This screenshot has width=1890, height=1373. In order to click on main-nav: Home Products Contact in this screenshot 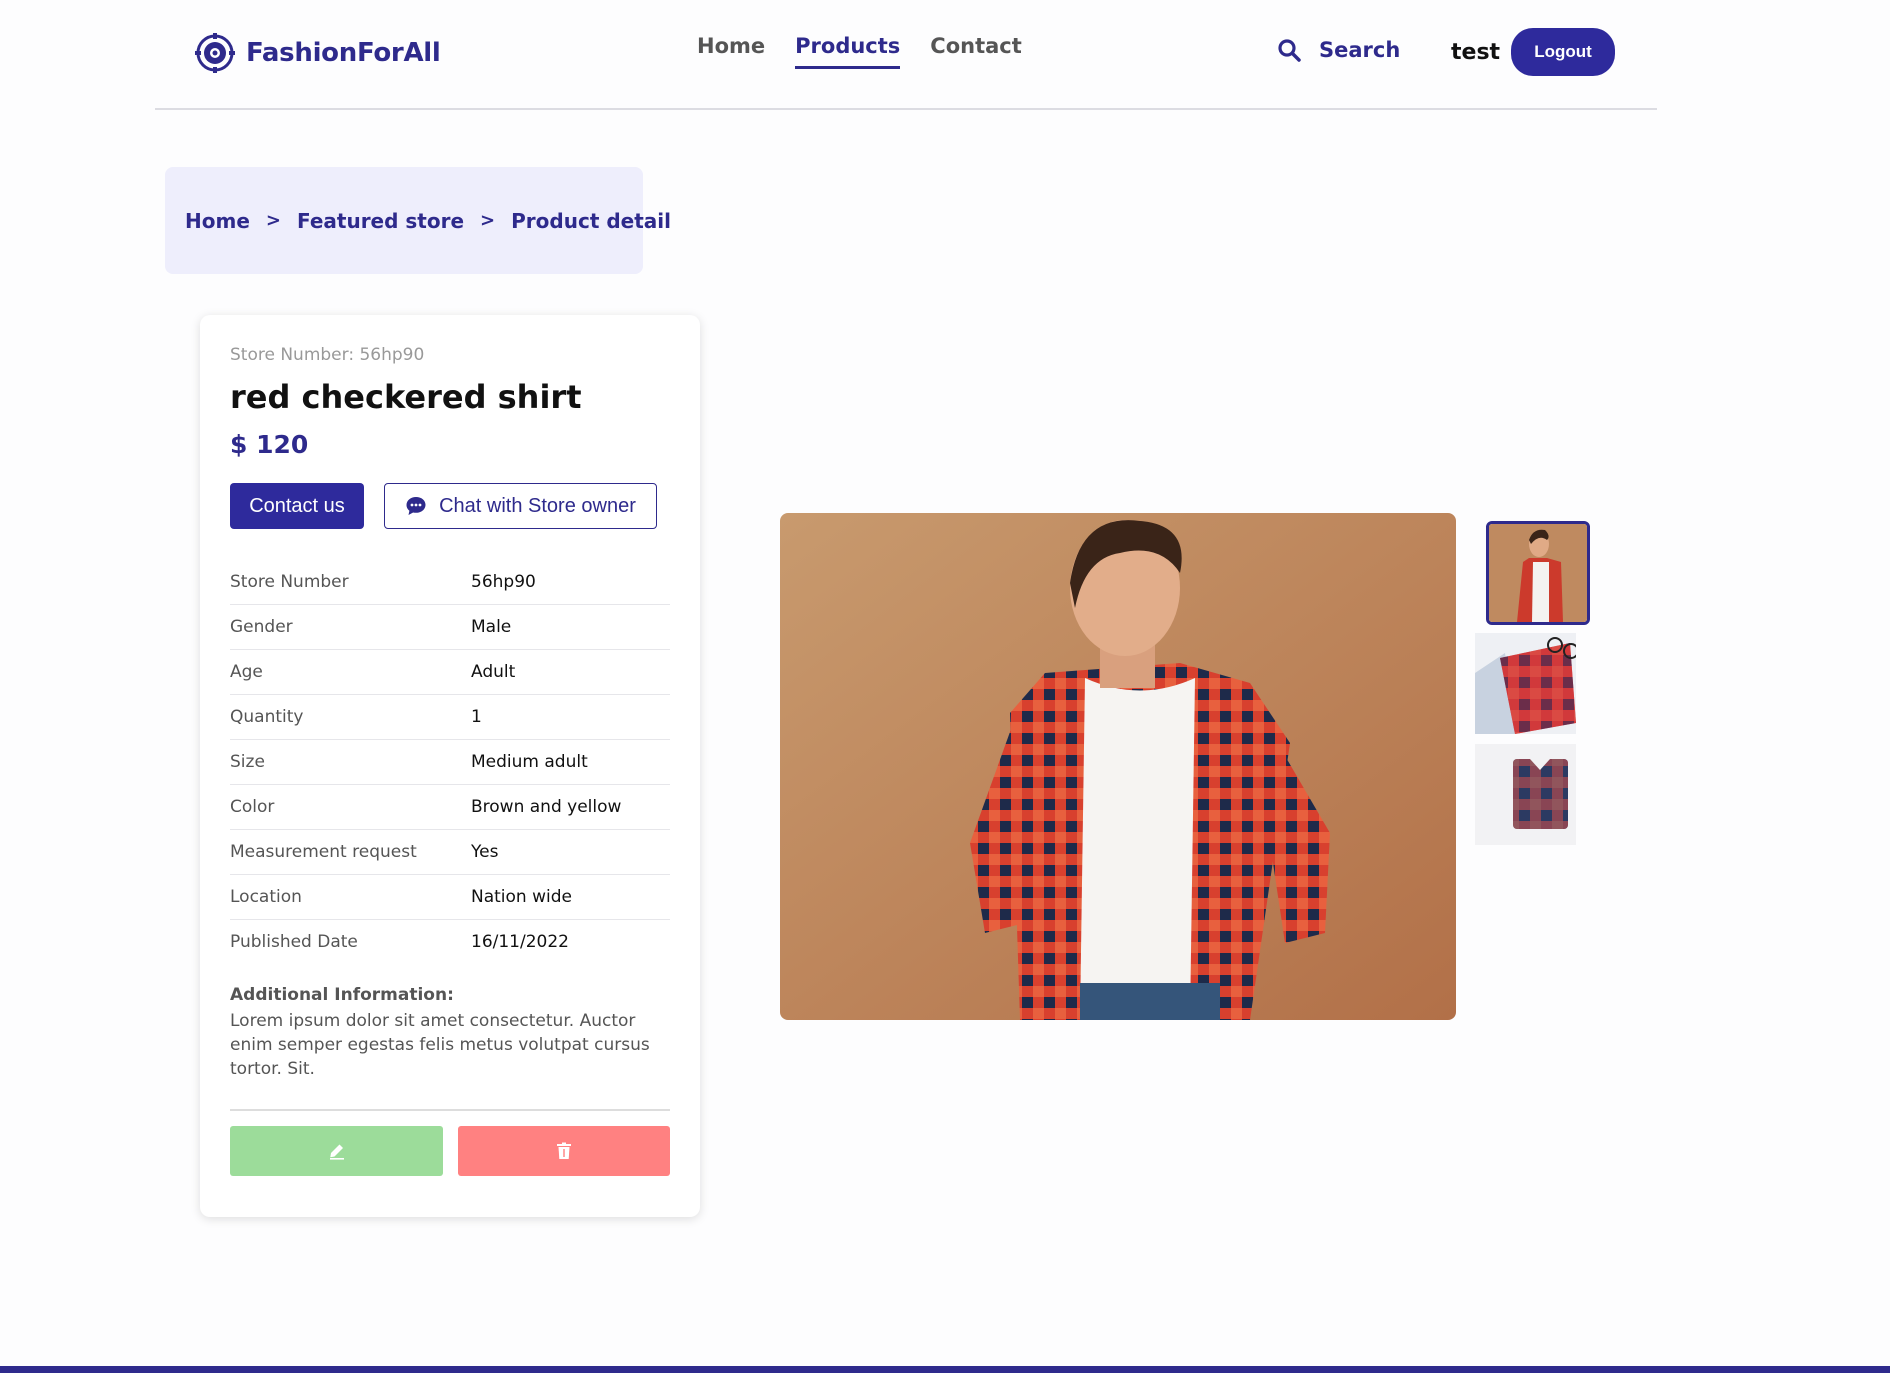, I will do `click(859, 51)`.